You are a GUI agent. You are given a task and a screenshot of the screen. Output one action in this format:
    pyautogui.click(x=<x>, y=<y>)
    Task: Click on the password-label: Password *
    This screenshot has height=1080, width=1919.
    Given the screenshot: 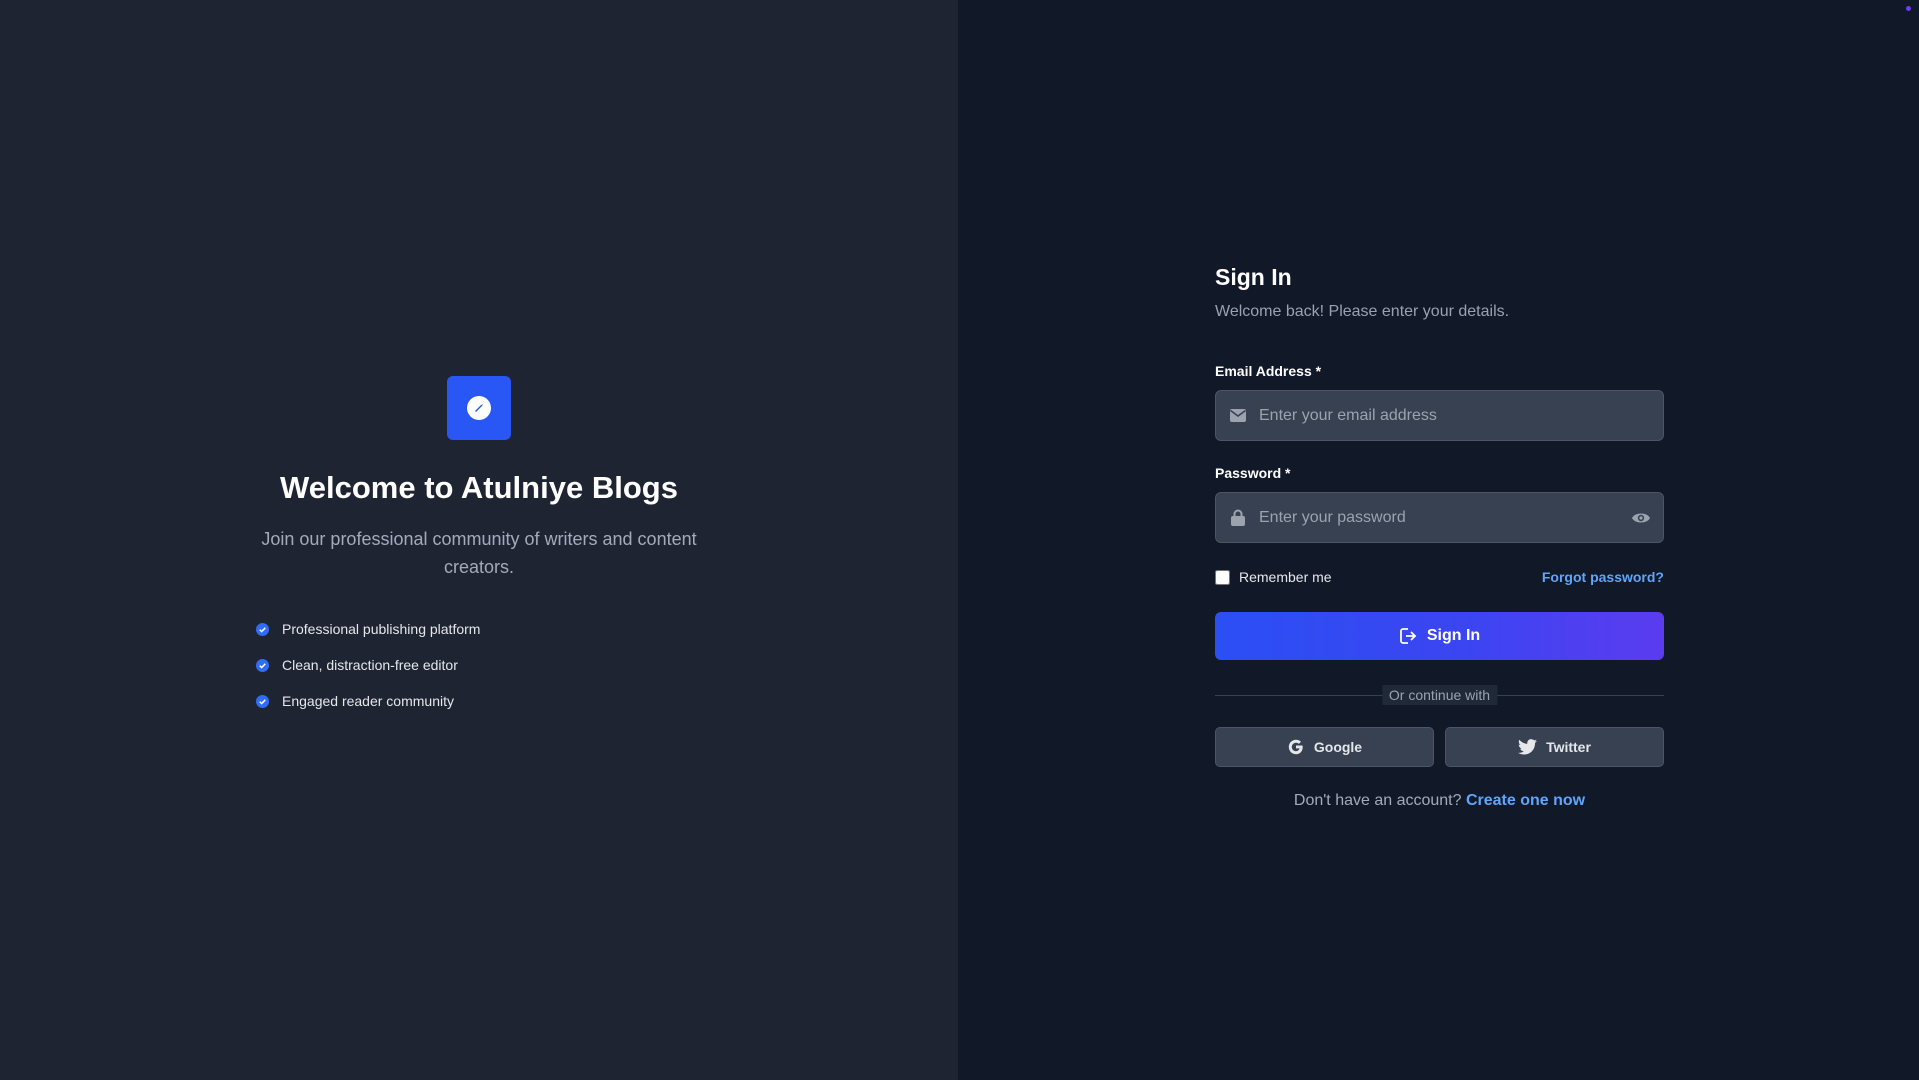 What is the action you would take?
    pyautogui.click(x=1253, y=473)
    